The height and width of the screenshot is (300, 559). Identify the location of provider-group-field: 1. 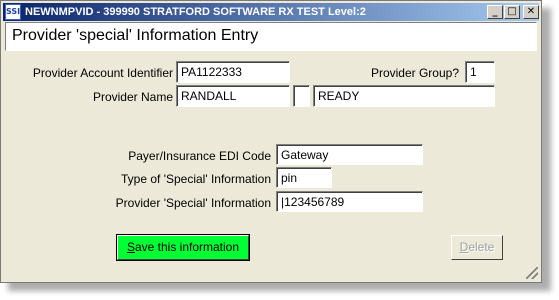
(480, 72).